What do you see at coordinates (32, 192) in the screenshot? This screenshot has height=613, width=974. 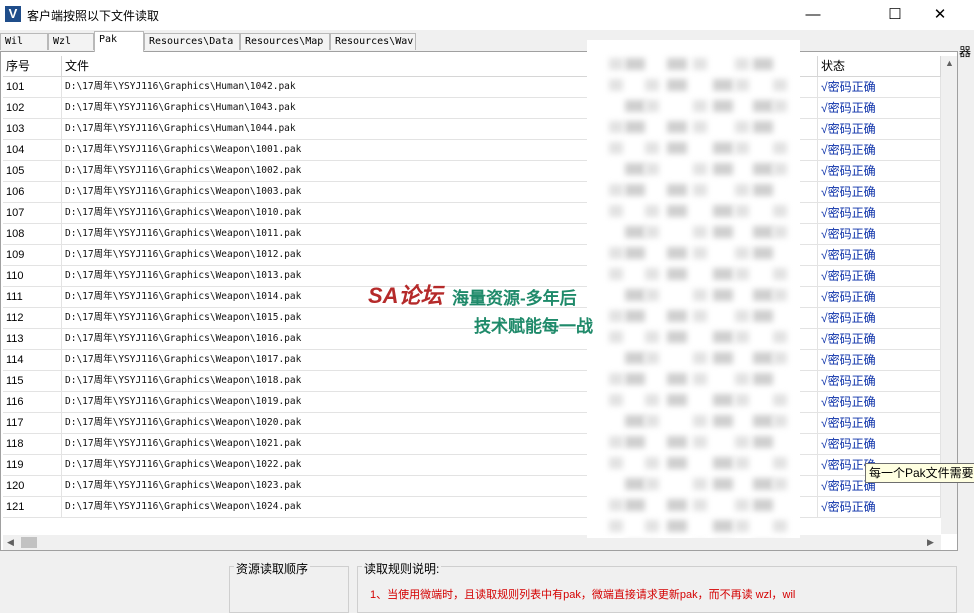 I see `row-index: 106` at bounding box center [32, 192].